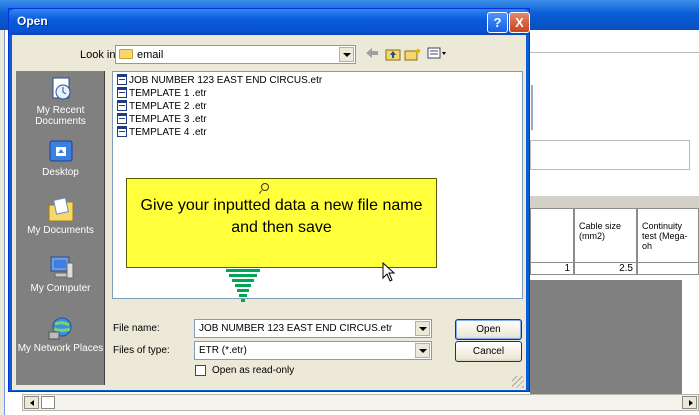  Describe the element at coordinates (99, 55) in the screenshot. I see `look-in-label: Look in:` at that location.